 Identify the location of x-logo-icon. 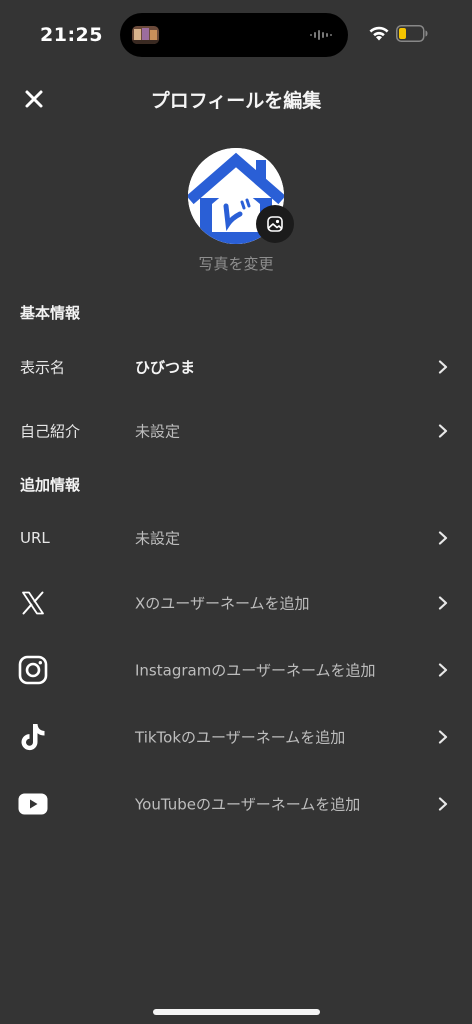
(33, 603).